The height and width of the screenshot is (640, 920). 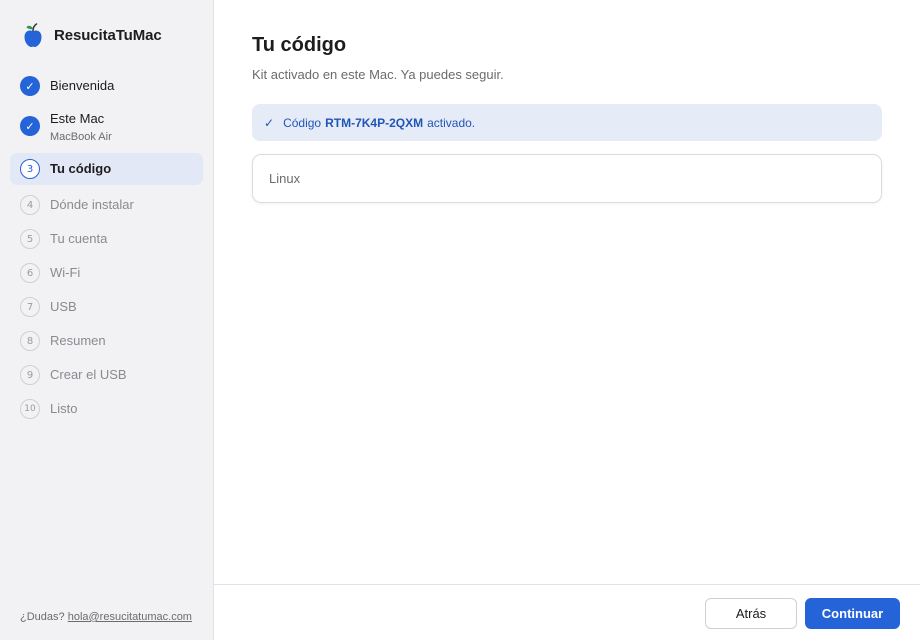 I want to click on step-tu-cuenta: 5 Tu cuenta, so click(x=106, y=238).